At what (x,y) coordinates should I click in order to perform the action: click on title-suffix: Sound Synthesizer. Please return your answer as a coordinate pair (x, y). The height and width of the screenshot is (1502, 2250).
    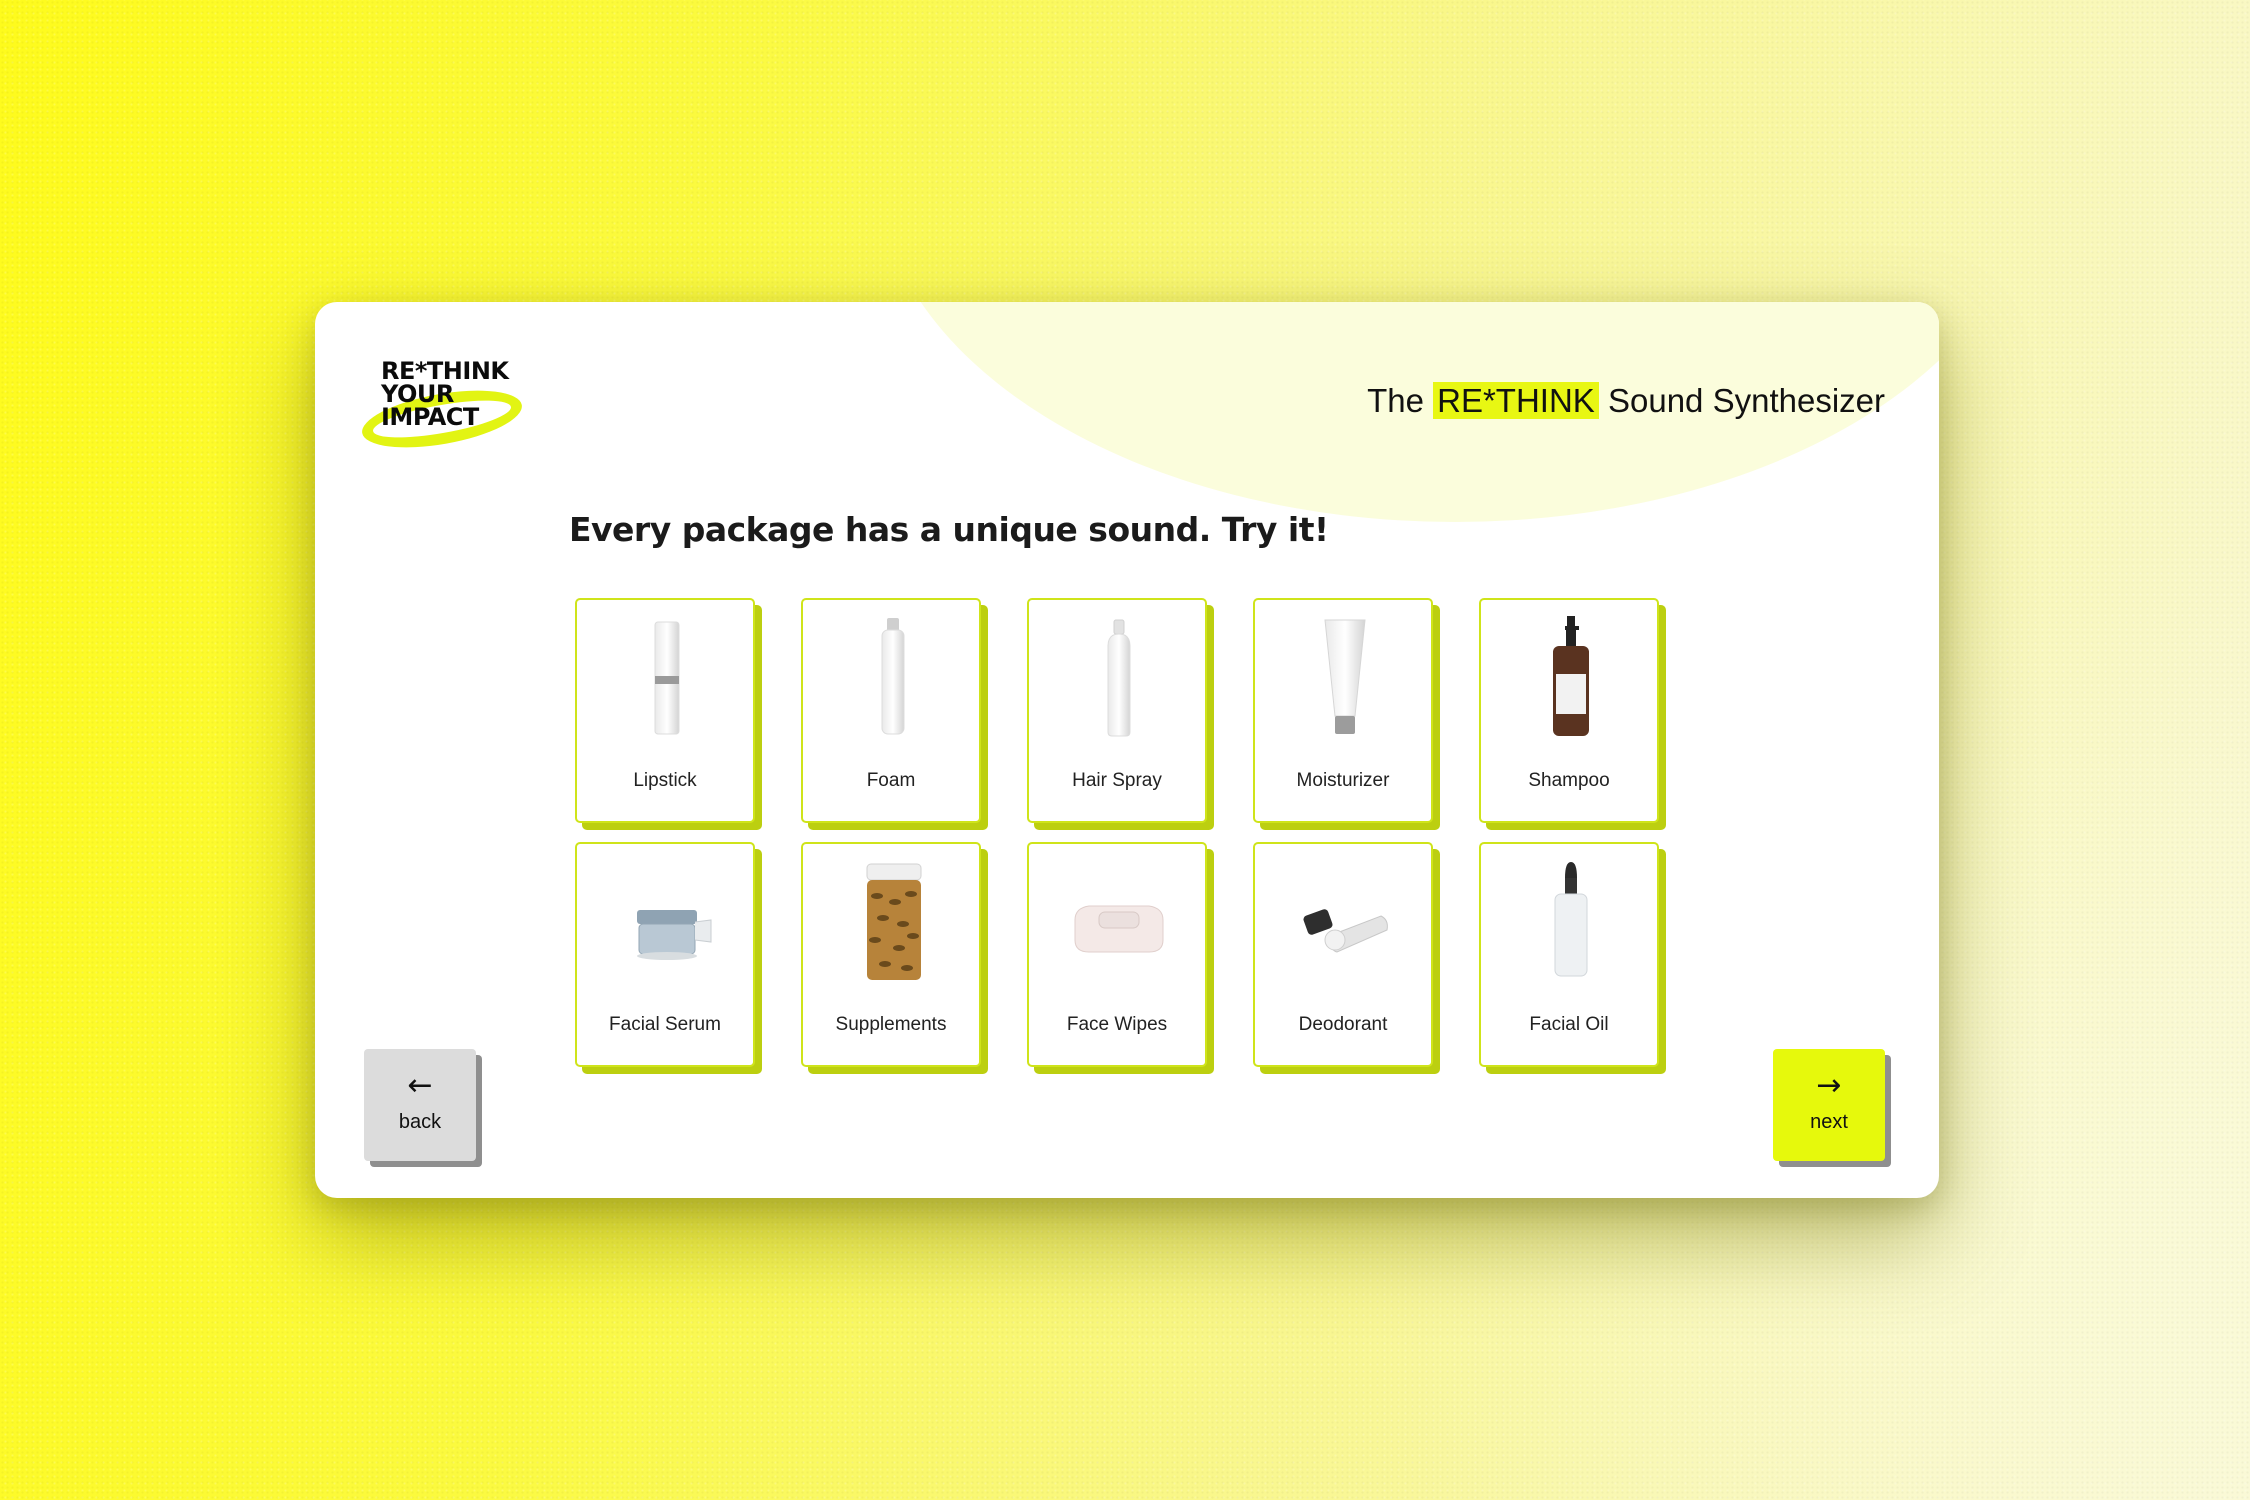
    Looking at the image, I should click on (1746, 400).